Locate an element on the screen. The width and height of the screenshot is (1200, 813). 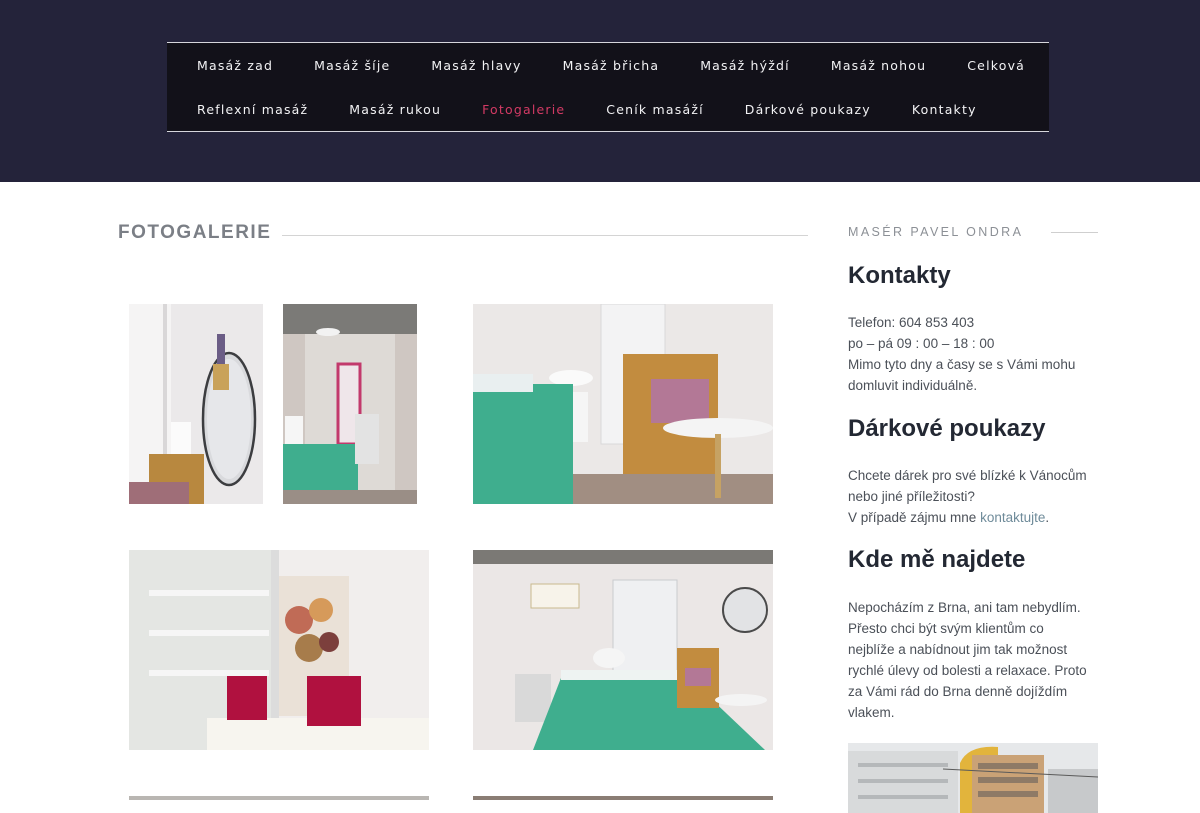
nav-item-masaz-hyzdi: Masáž hýždí is located at coordinates (745, 65).